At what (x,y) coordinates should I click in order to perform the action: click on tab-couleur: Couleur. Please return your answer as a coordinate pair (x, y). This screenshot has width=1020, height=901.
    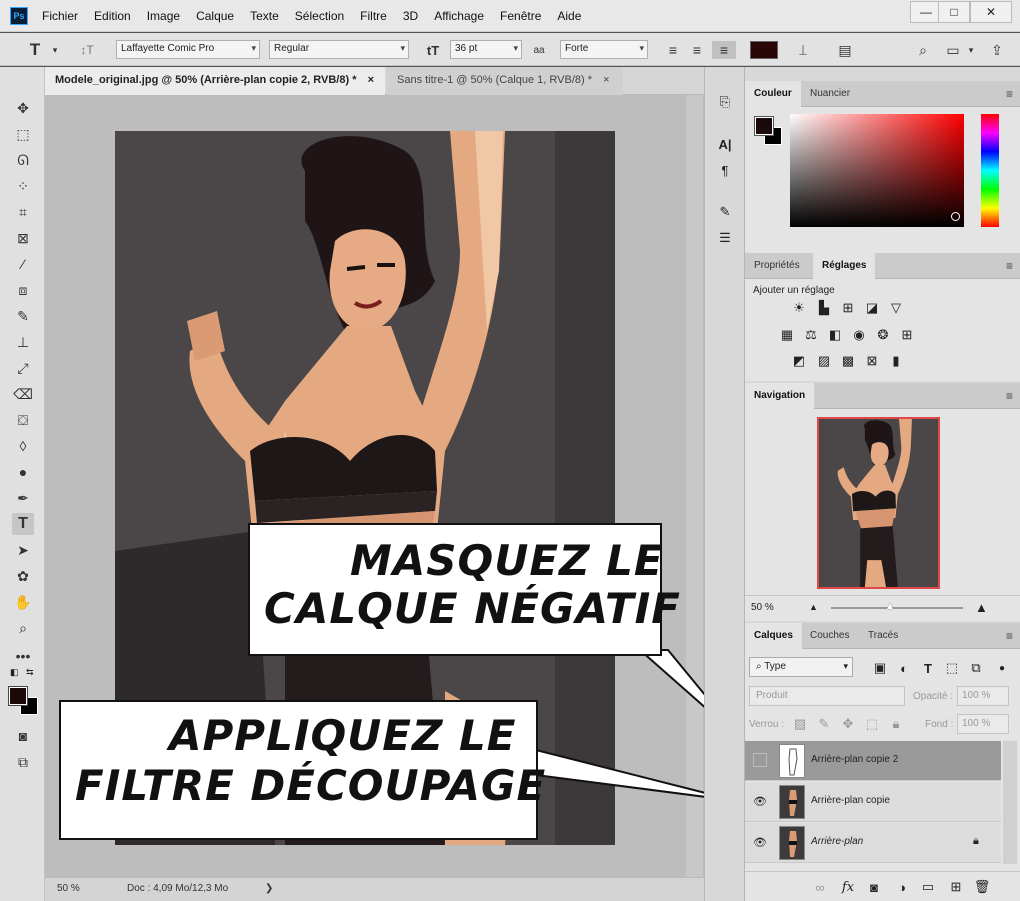
    Looking at the image, I should click on (773, 94).